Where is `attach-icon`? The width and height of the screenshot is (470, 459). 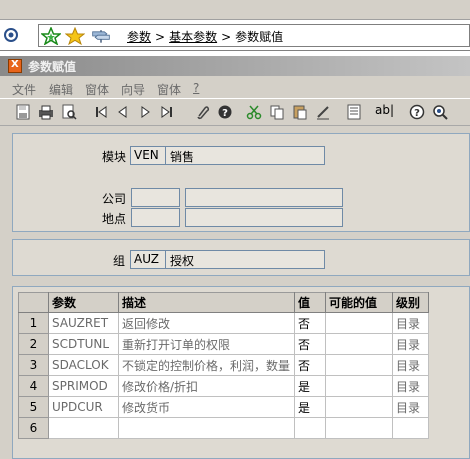 attach-icon is located at coordinates (202, 112).